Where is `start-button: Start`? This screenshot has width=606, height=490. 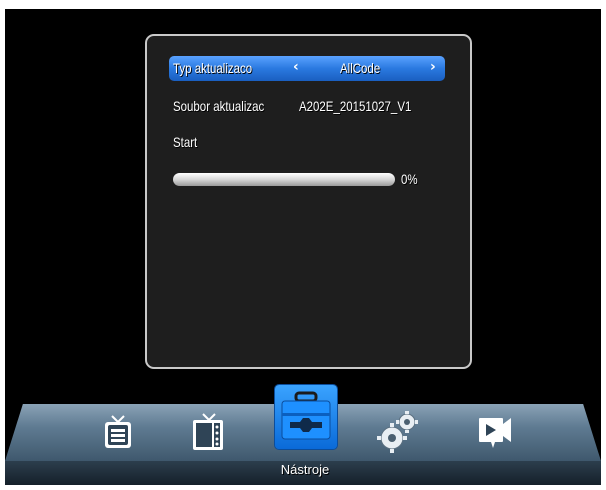 start-button: Start is located at coordinates (185, 142).